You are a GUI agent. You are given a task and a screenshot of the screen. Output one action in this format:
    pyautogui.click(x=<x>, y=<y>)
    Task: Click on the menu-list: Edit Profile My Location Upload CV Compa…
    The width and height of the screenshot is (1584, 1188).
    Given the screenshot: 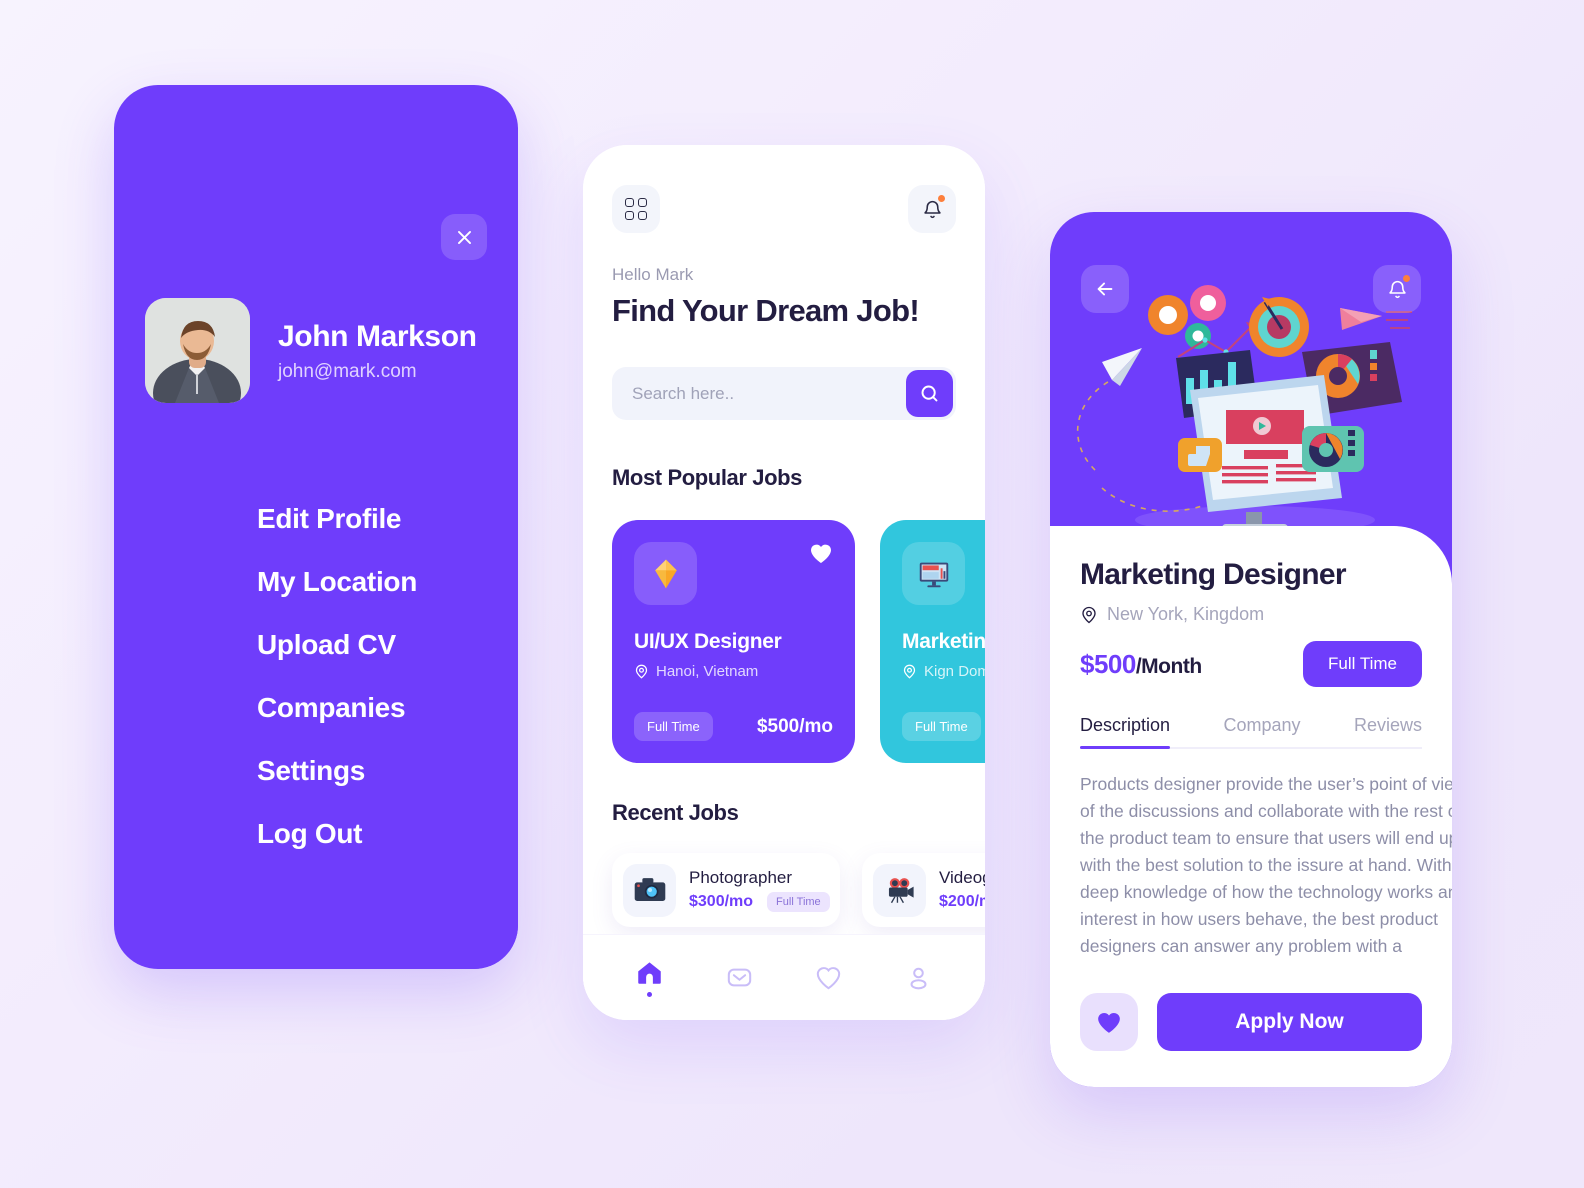 What is the action you would take?
    pyautogui.click(x=337, y=676)
    